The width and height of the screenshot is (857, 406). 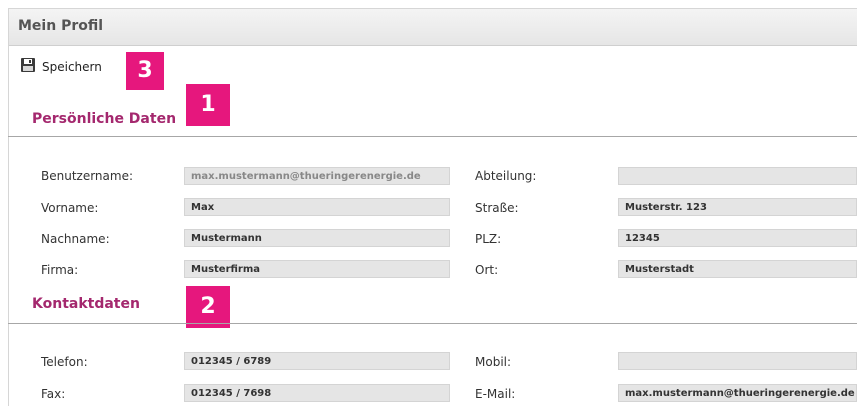 What do you see at coordinates (28, 67) in the screenshot?
I see `floppy-disk-icon` at bounding box center [28, 67].